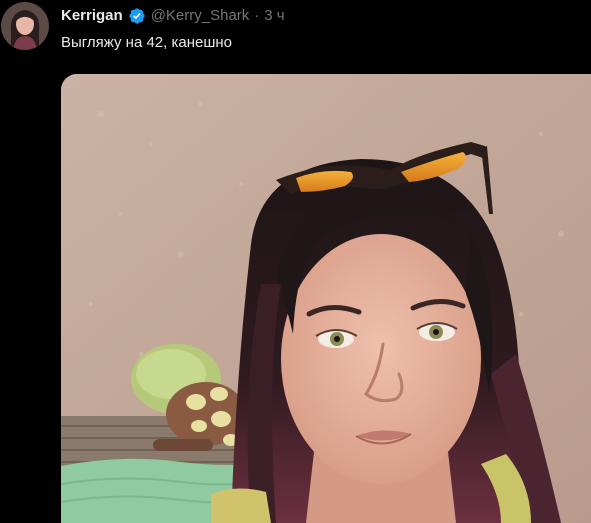 The image size is (591, 523). Describe the element at coordinates (200, 16) in the screenshot. I see `author-handle: @Kerry_Shark` at that location.